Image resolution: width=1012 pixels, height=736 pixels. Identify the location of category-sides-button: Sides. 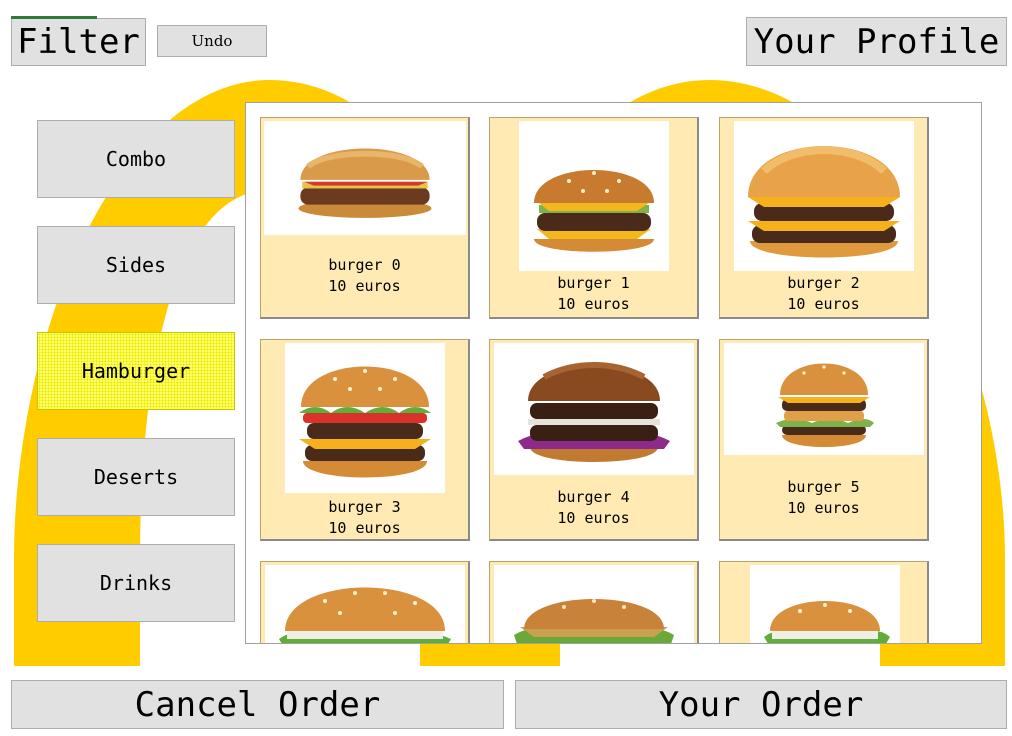
(136, 265).